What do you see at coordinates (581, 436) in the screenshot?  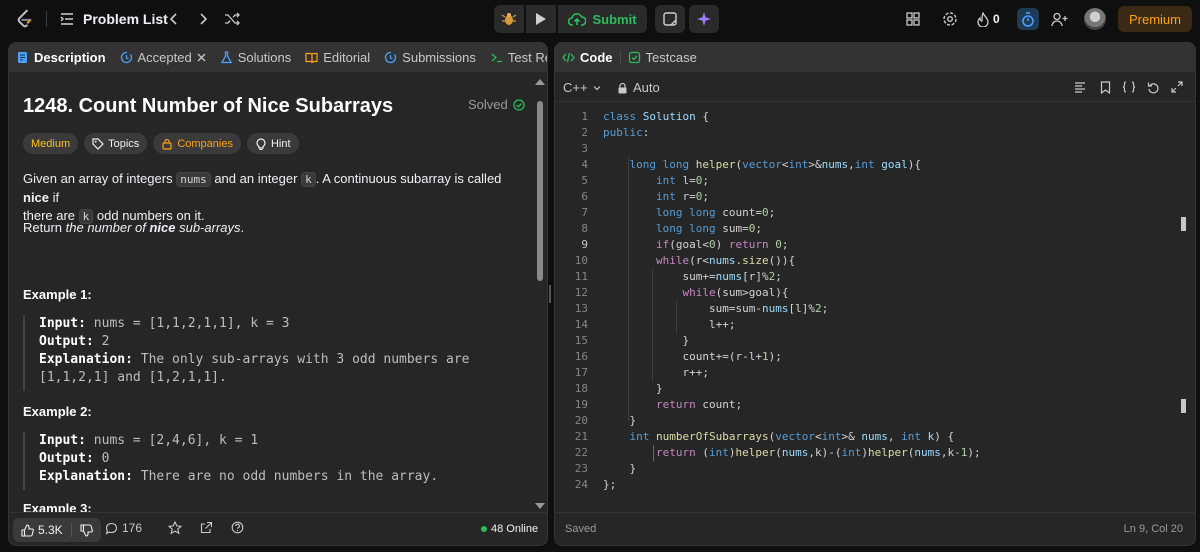 I see `line-number: 21` at bounding box center [581, 436].